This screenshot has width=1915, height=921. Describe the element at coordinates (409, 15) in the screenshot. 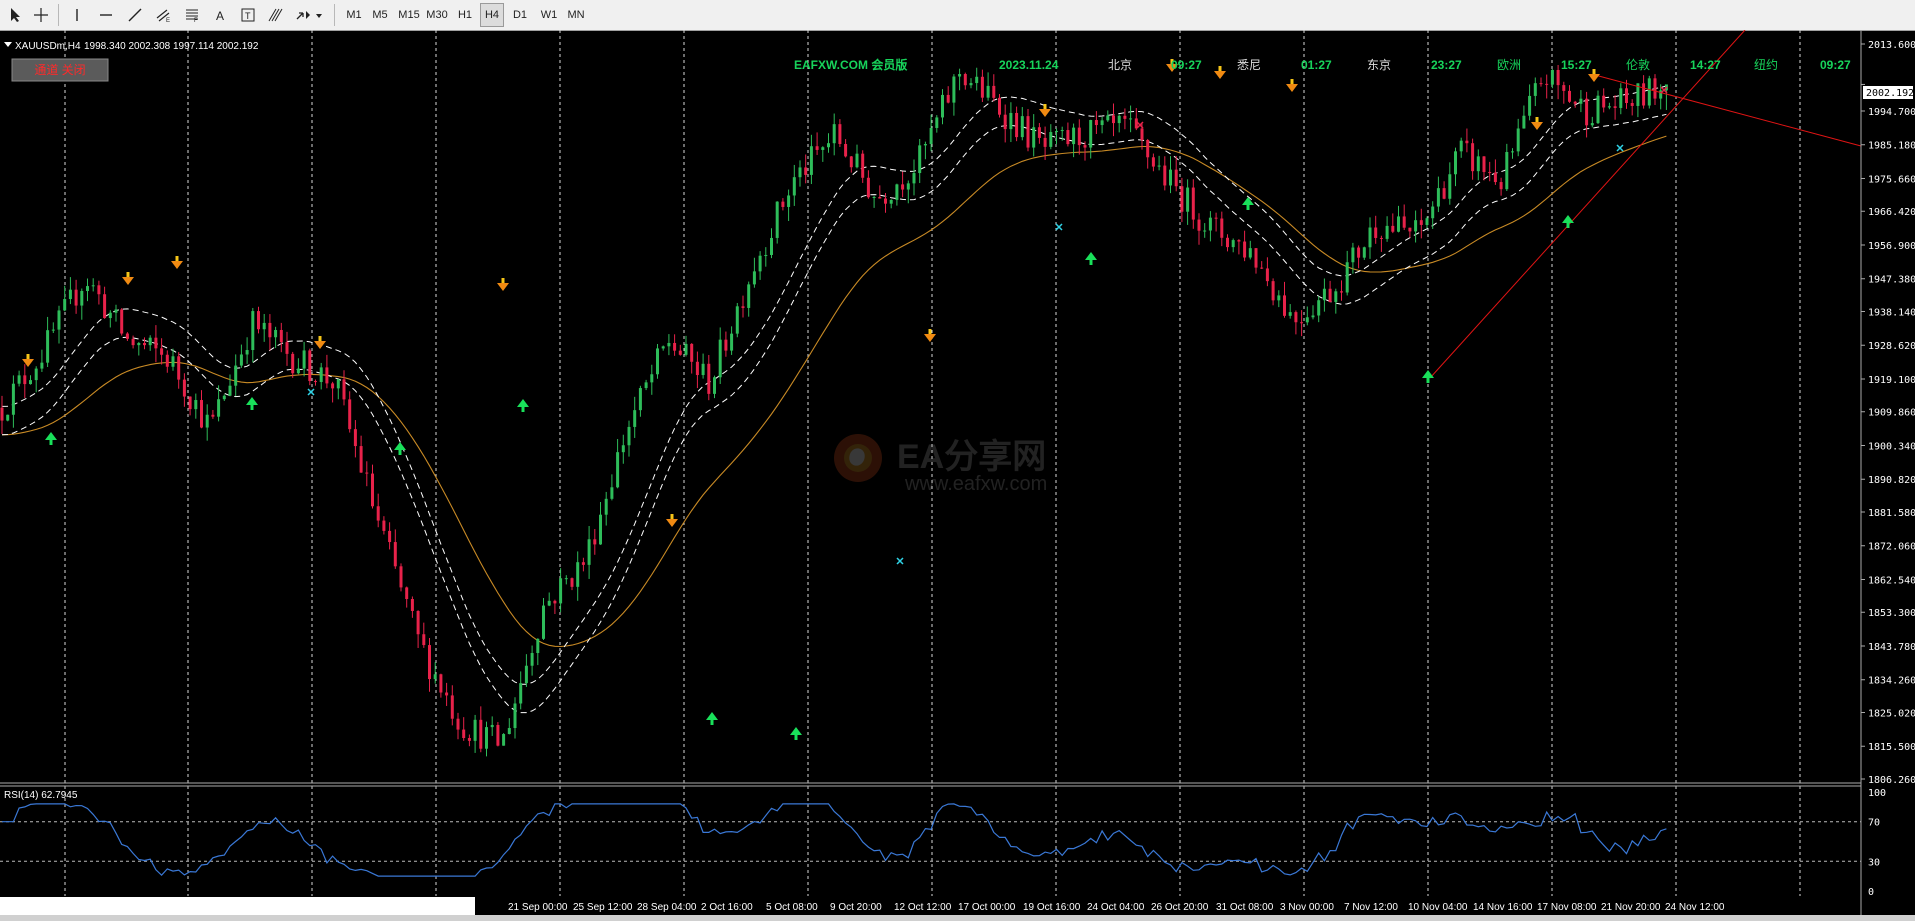

I see `timeframe-m15: M15` at that location.